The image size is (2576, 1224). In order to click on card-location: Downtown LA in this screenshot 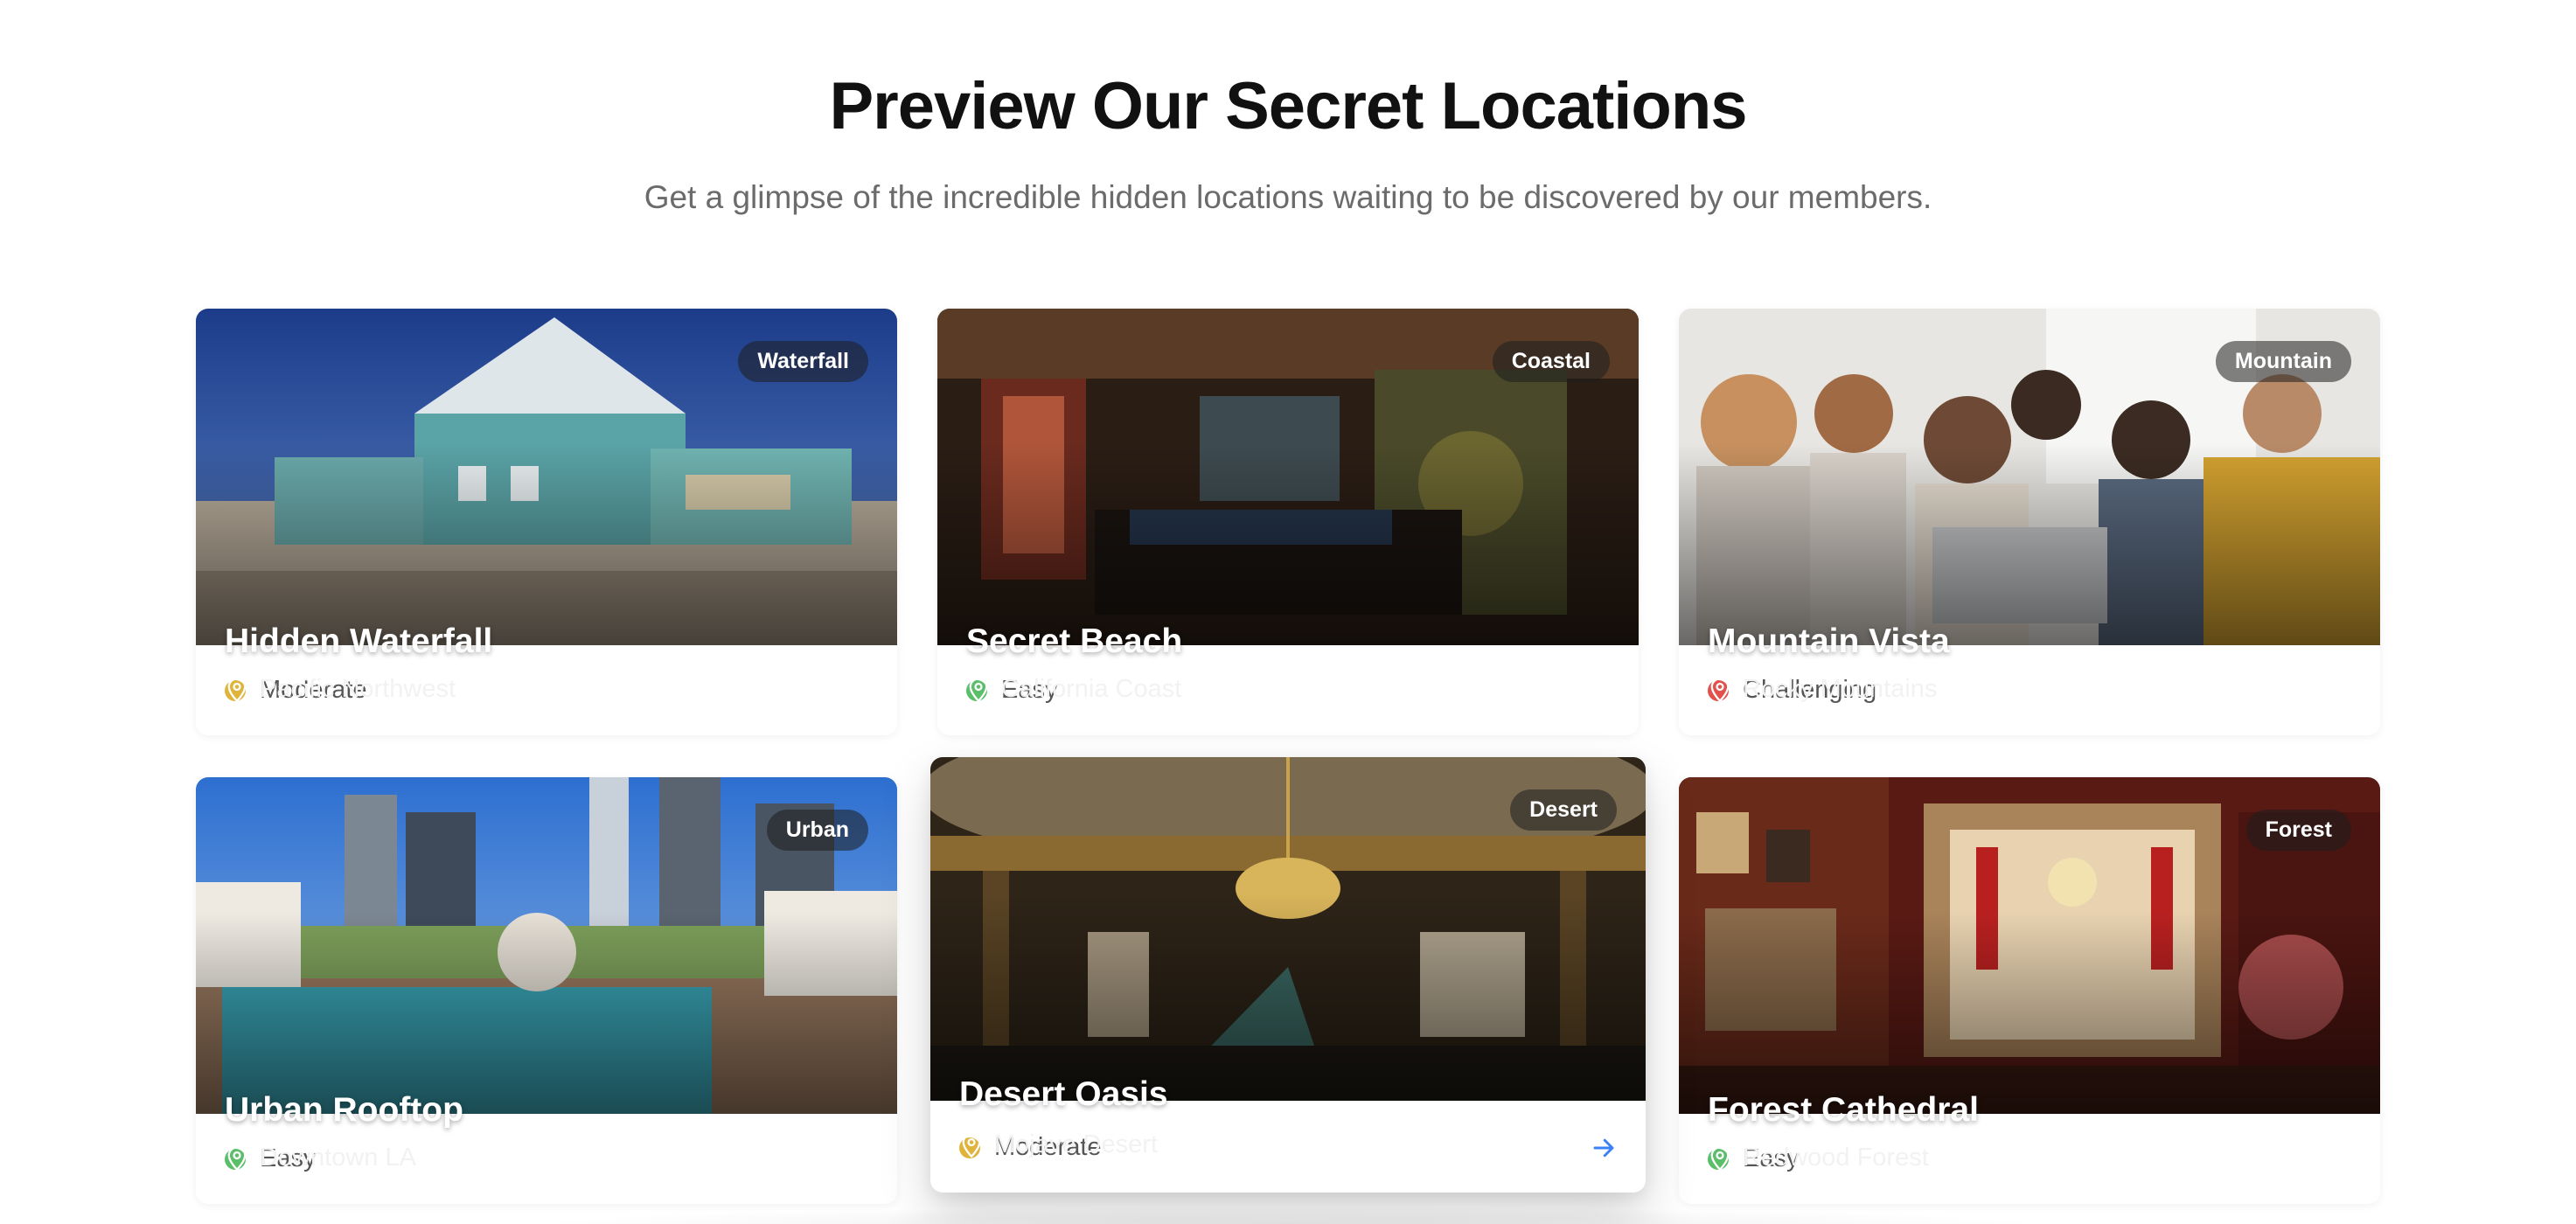, I will do `click(320, 1158)`.